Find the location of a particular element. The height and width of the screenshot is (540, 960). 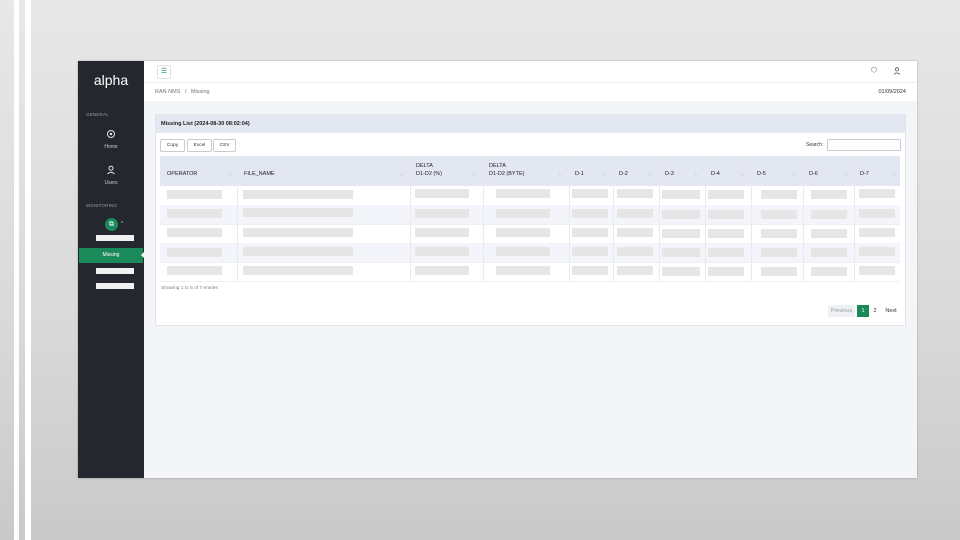

chevron-up-icon: ^ is located at coordinates (122, 224).